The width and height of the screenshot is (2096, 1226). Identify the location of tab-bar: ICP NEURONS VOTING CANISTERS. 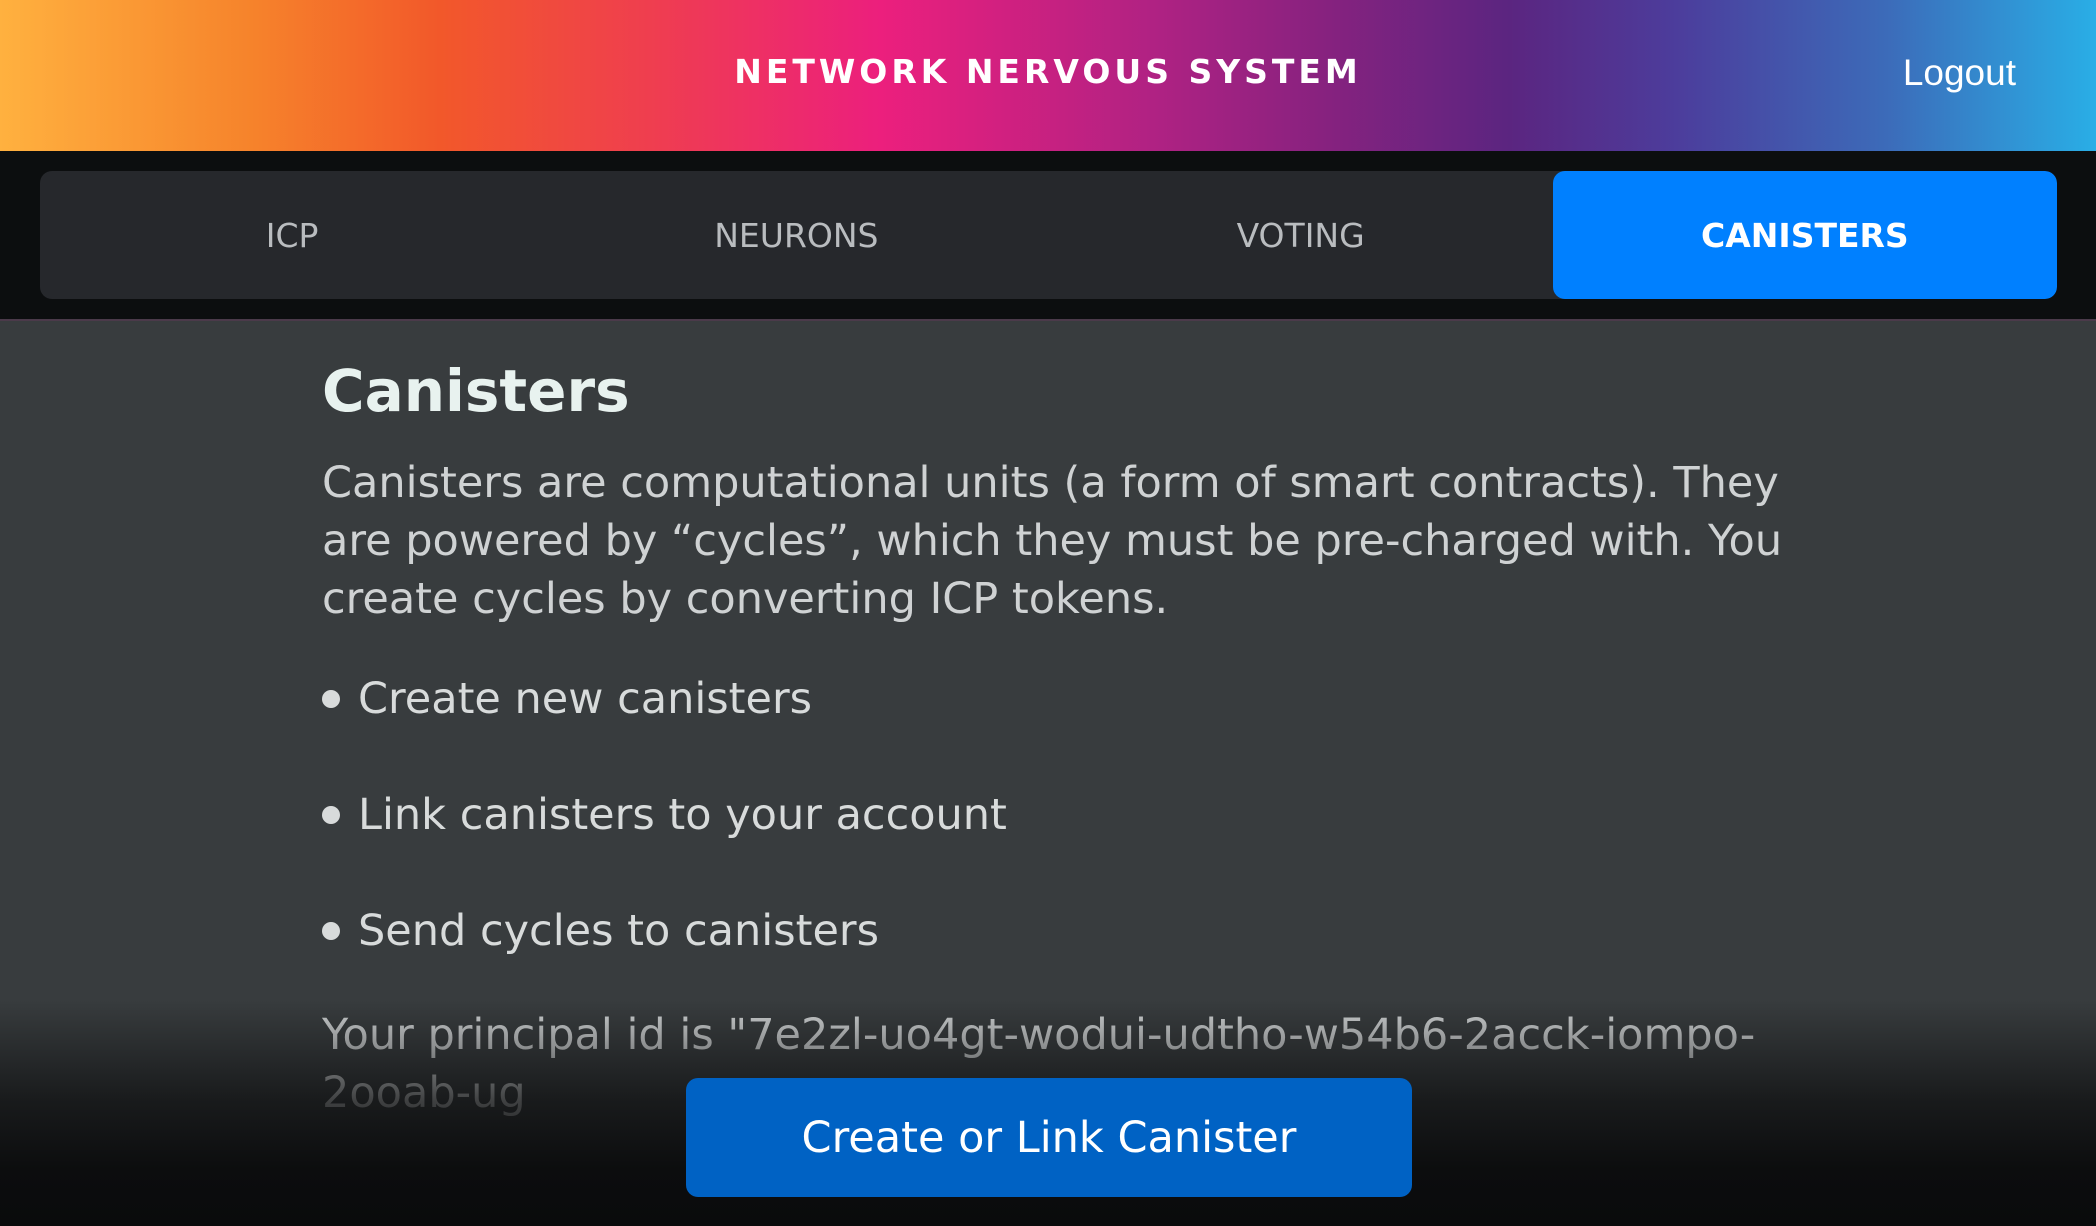
(1048, 235).